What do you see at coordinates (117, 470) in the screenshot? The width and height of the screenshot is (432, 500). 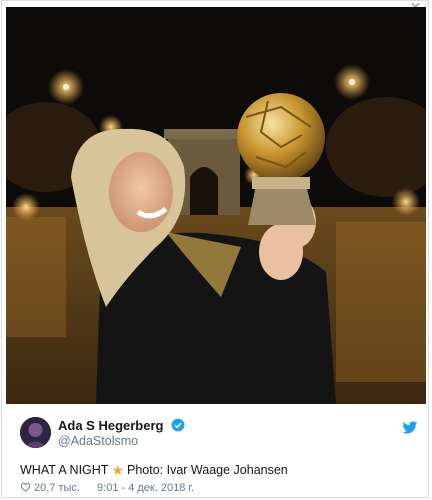 I see `star-emoji-icon: ★` at bounding box center [117, 470].